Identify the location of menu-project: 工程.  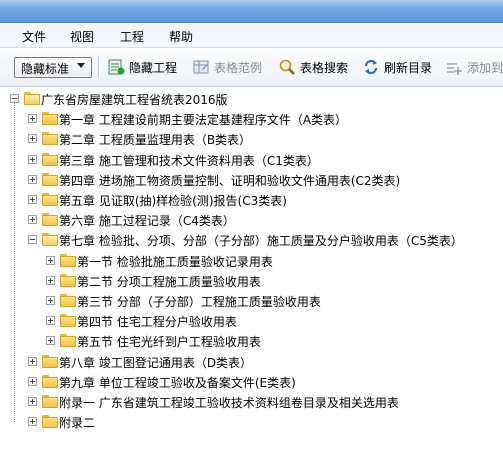
(132, 36).